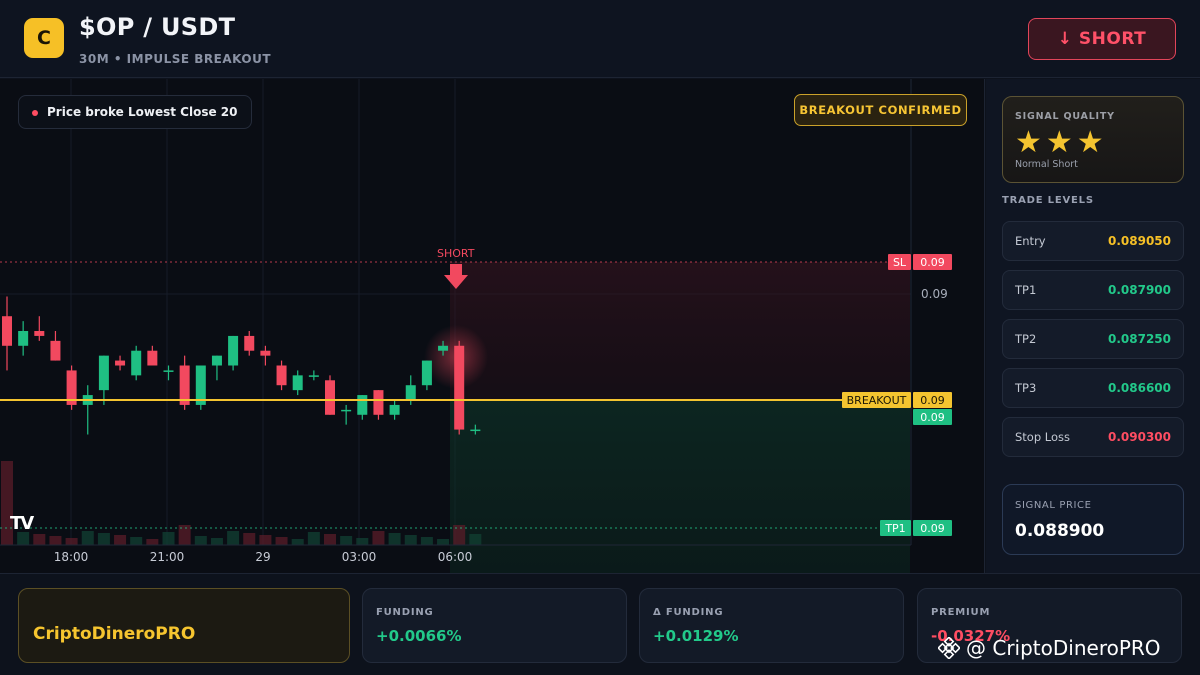 Image resolution: width=1200 pixels, height=675 pixels. Describe the element at coordinates (241, 365) in the screenshot. I see `candles` at that location.